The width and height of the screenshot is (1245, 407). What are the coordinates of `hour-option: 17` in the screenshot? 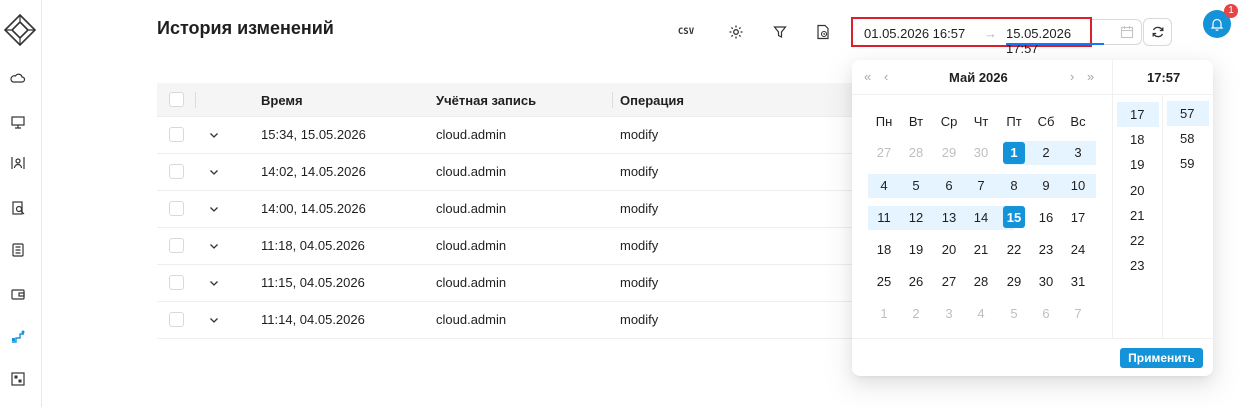 It's located at (1138, 114).